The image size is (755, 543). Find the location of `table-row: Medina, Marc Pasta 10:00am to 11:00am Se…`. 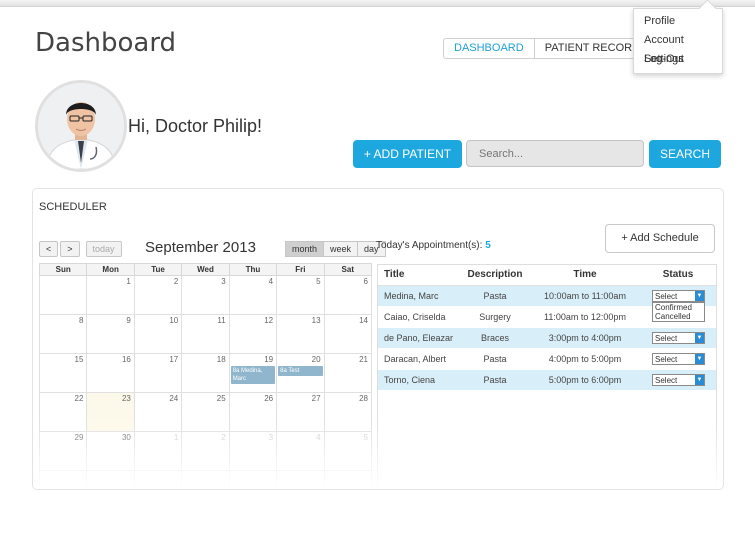

table-row: Medina, Marc Pasta 10:00am to 11:00am Se… is located at coordinates (547, 304).